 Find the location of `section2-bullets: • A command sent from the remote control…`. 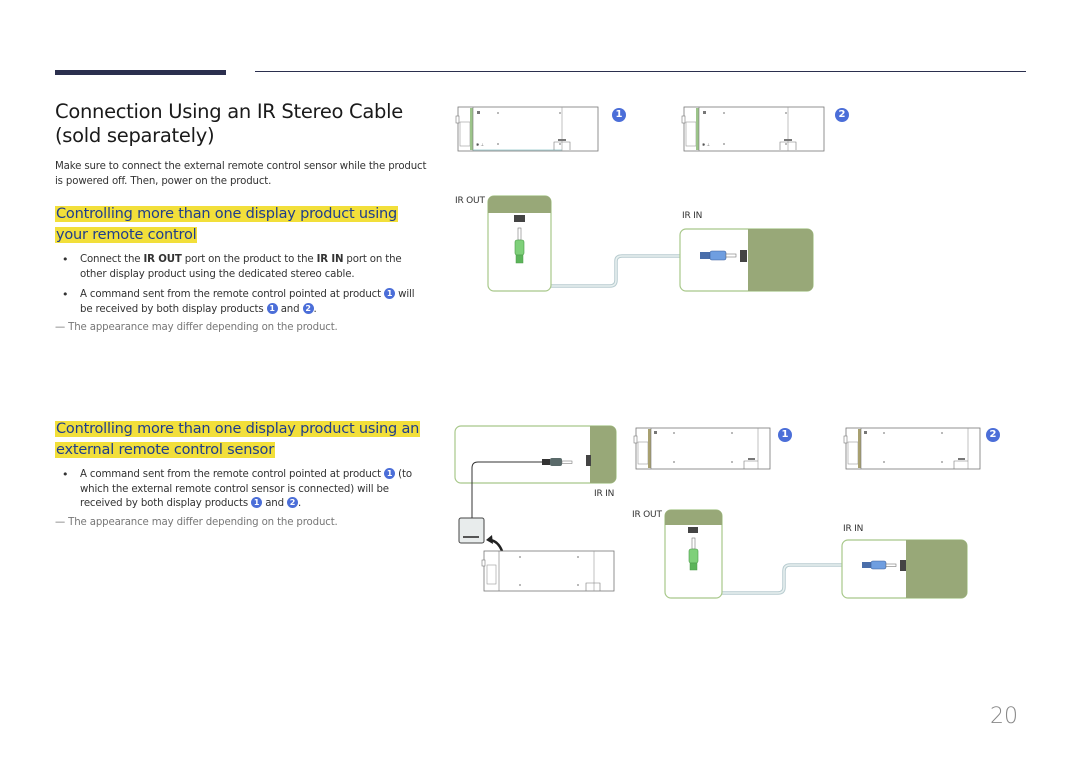

section2-bullets: • A command sent from the remote control… is located at coordinates (240, 493).